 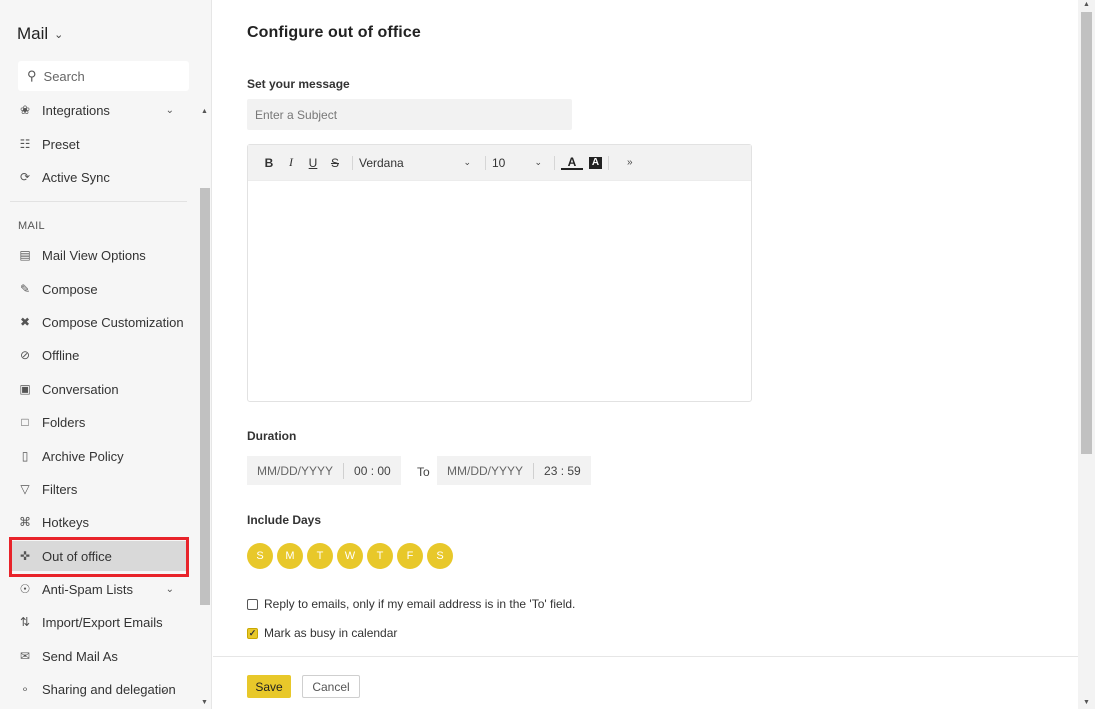 What do you see at coordinates (409, 114) in the screenshot?
I see `subject-input` at bounding box center [409, 114].